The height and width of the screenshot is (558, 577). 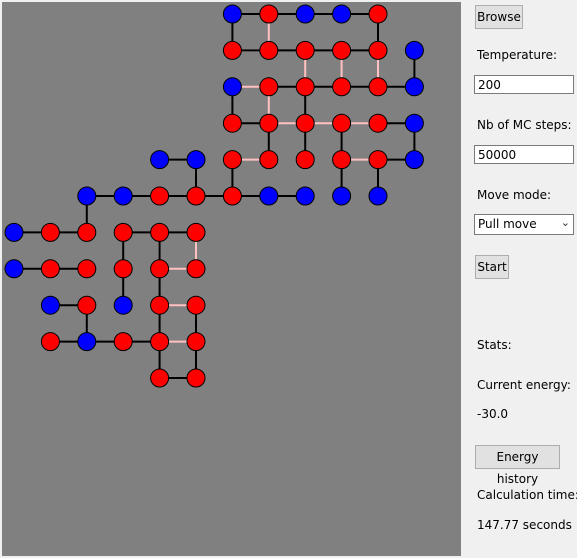 I want to click on stats-label: Stats:, so click(x=494, y=345).